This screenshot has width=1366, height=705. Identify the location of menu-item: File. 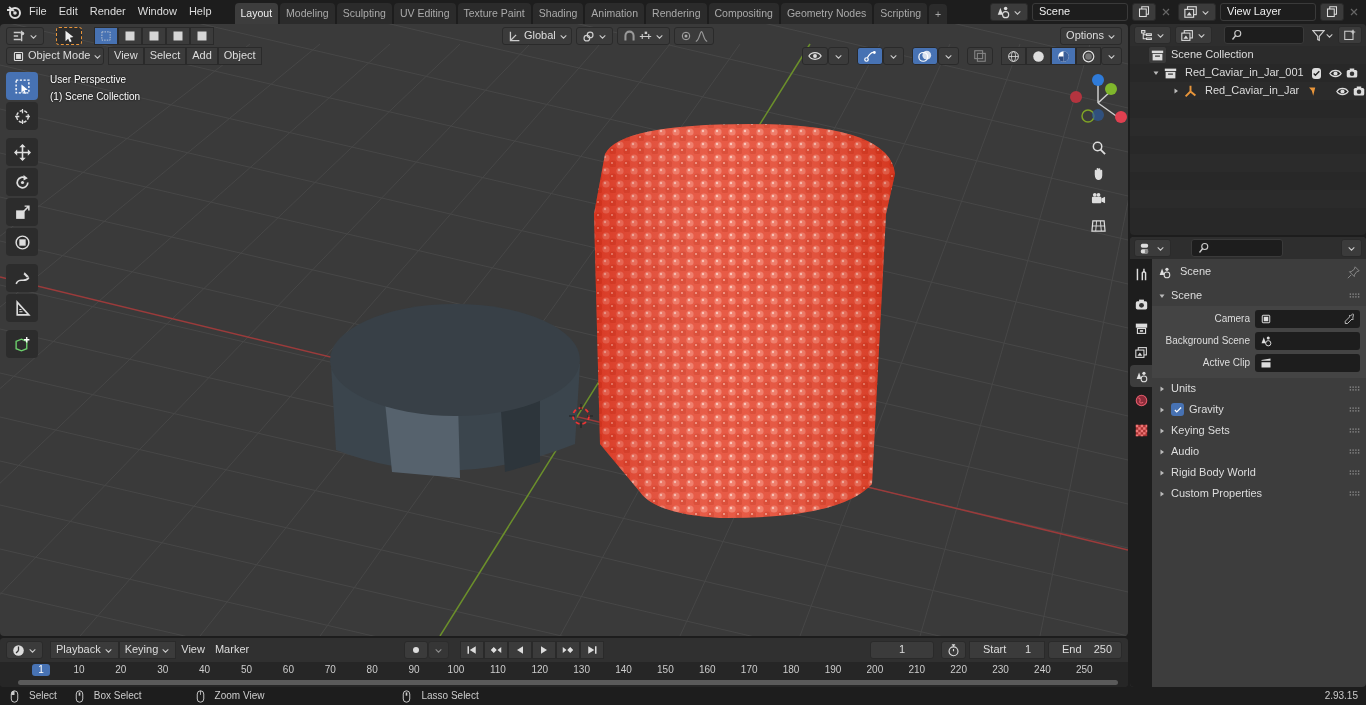
(38, 12).